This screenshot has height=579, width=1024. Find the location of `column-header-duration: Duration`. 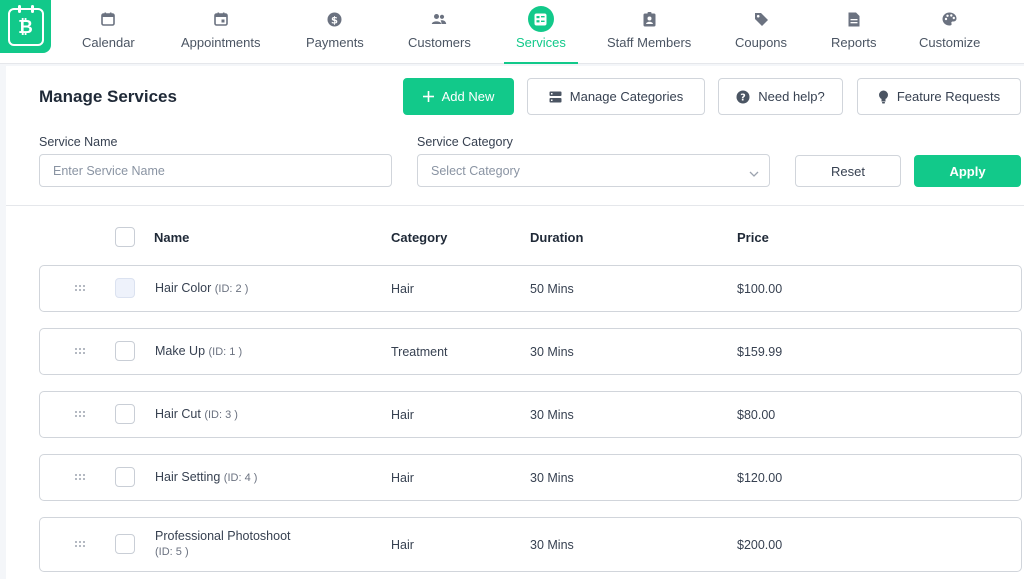

column-header-duration: Duration is located at coordinates (557, 237).